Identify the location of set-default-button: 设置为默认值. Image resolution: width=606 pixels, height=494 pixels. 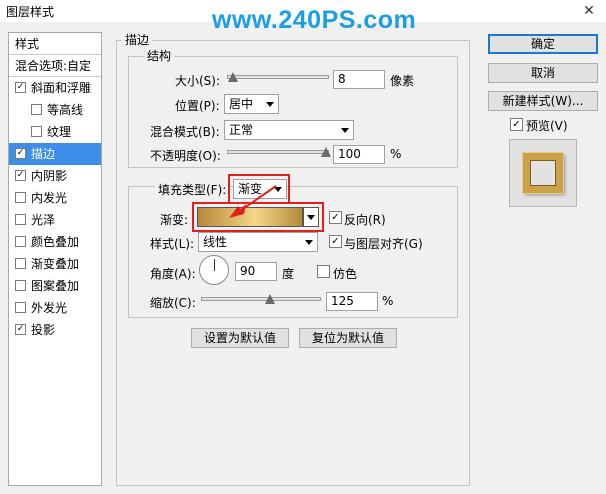
(240, 338).